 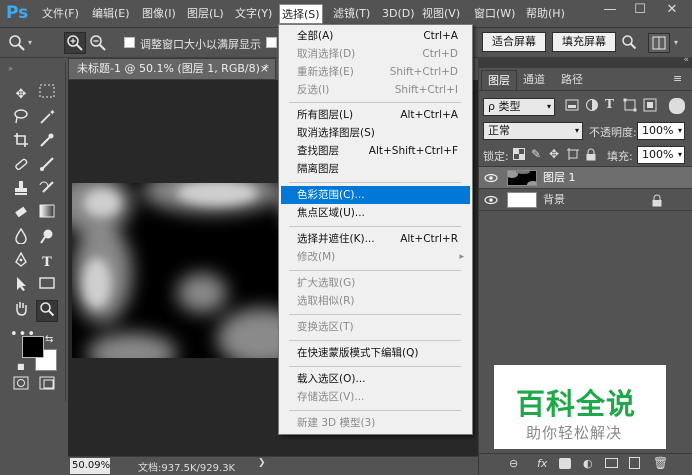 I want to click on history-brush-icon, so click(x=47, y=191).